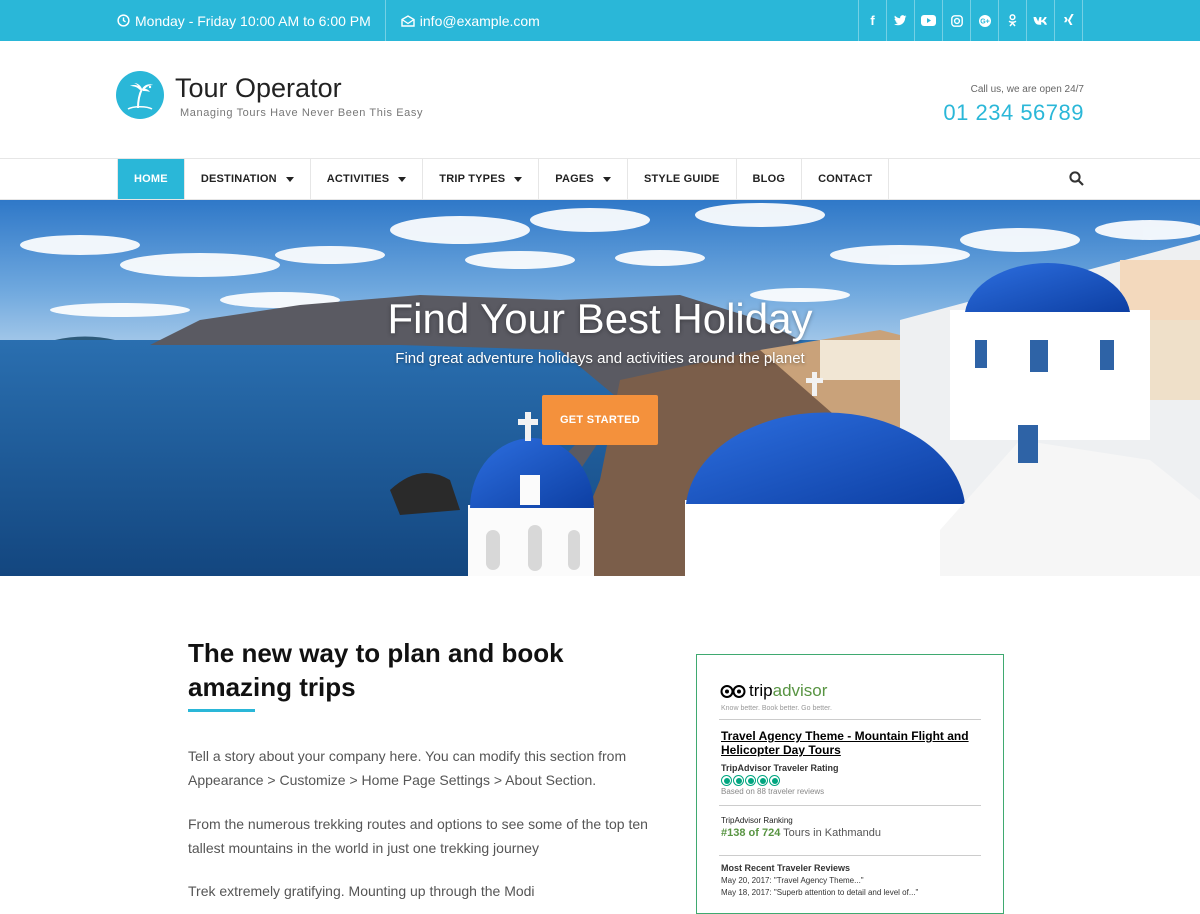  I want to click on svg-text: G+, so click(985, 21).